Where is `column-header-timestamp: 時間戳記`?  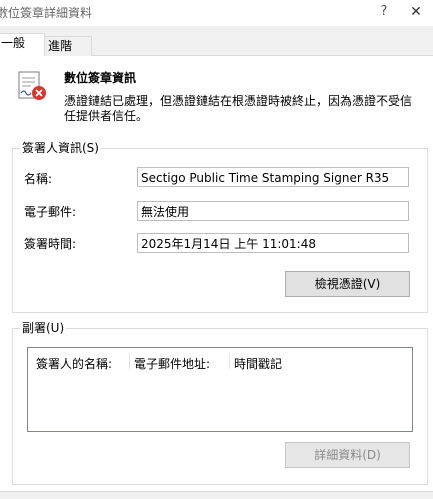
column-header-timestamp: 時間戳記 is located at coordinates (258, 363).